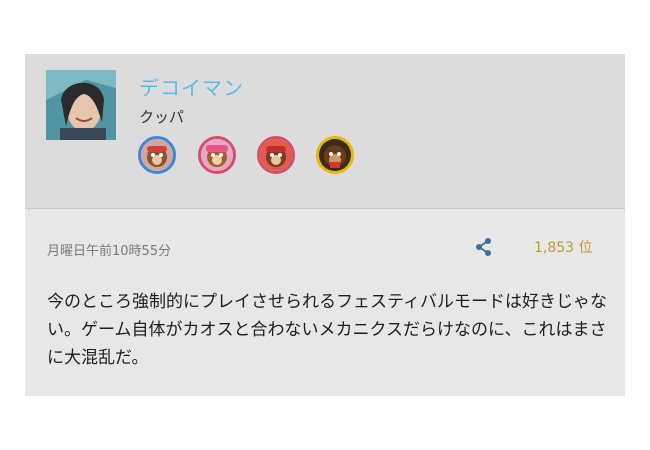 Image resolution: width=650 pixels, height=450 pixels. What do you see at coordinates (191, 86) in the screenshot?
I see `user-name: デコイマン` at bounding box center [191, 86].